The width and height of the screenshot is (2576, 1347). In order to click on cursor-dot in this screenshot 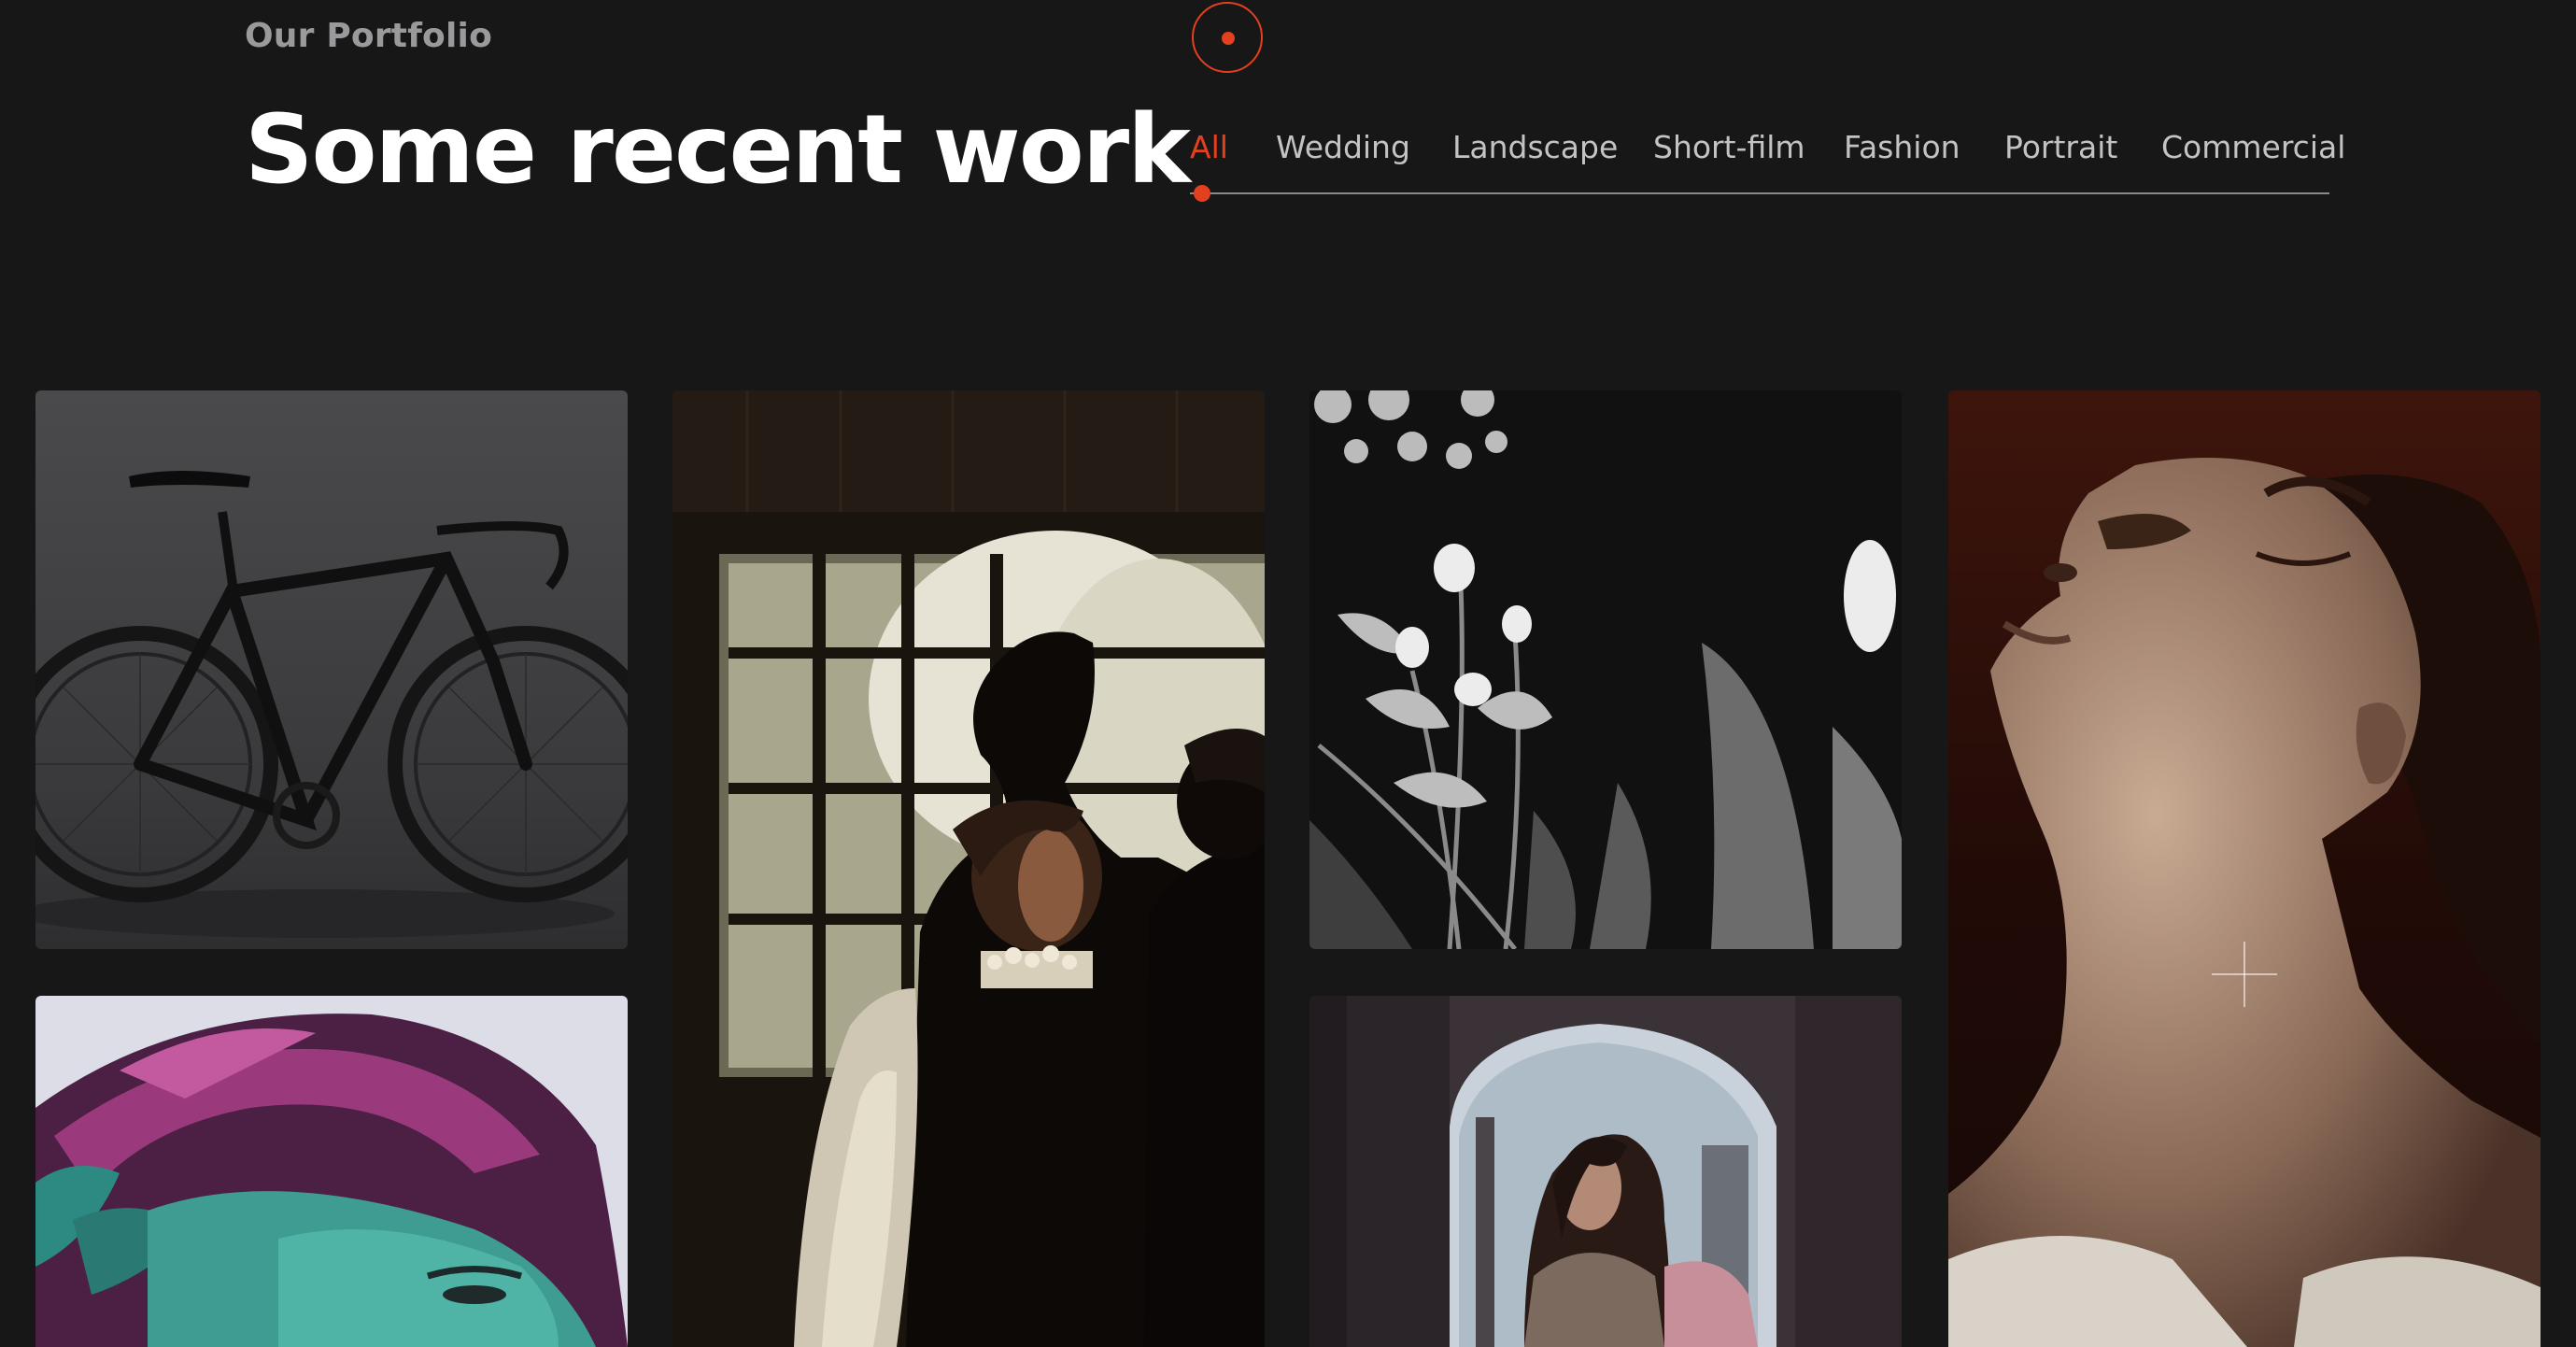, I will do `click(1228, 38)`.